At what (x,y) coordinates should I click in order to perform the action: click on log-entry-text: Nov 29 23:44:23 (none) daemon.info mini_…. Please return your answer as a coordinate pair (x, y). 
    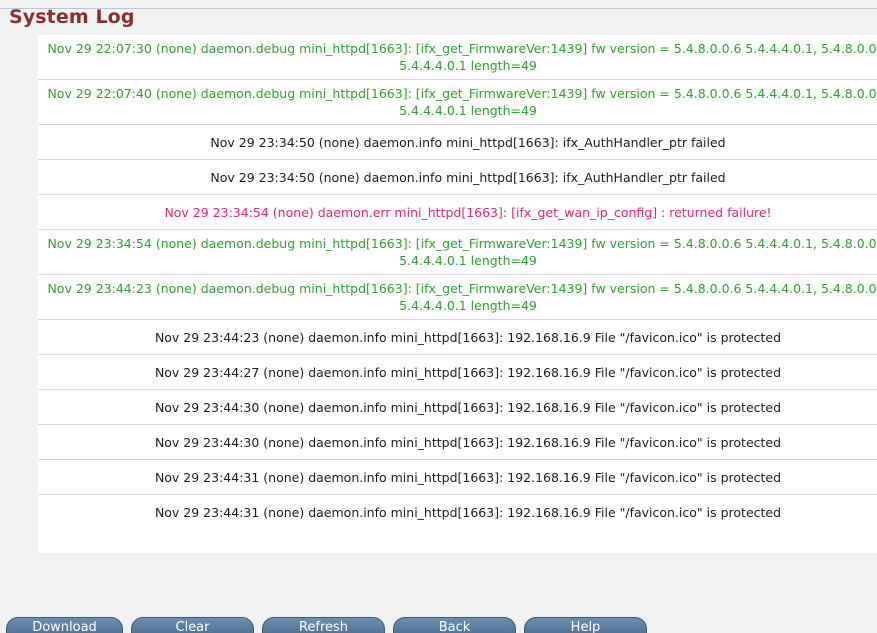
    Looking at the image, I should click on (468, 337).